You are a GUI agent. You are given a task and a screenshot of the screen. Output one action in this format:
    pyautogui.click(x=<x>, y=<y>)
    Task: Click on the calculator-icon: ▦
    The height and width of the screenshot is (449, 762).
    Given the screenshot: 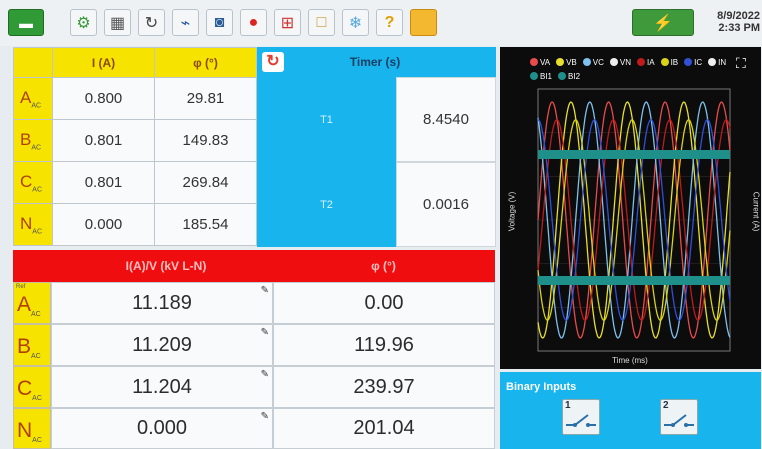 What is the action you would take?
    pyautogui.click(x=117, y=23)
    